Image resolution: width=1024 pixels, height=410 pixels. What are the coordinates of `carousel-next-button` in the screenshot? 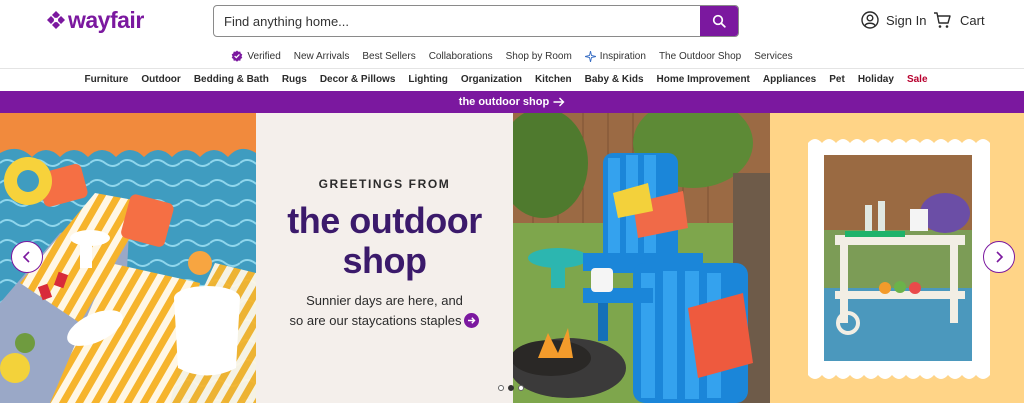 It's located at (999, 257).